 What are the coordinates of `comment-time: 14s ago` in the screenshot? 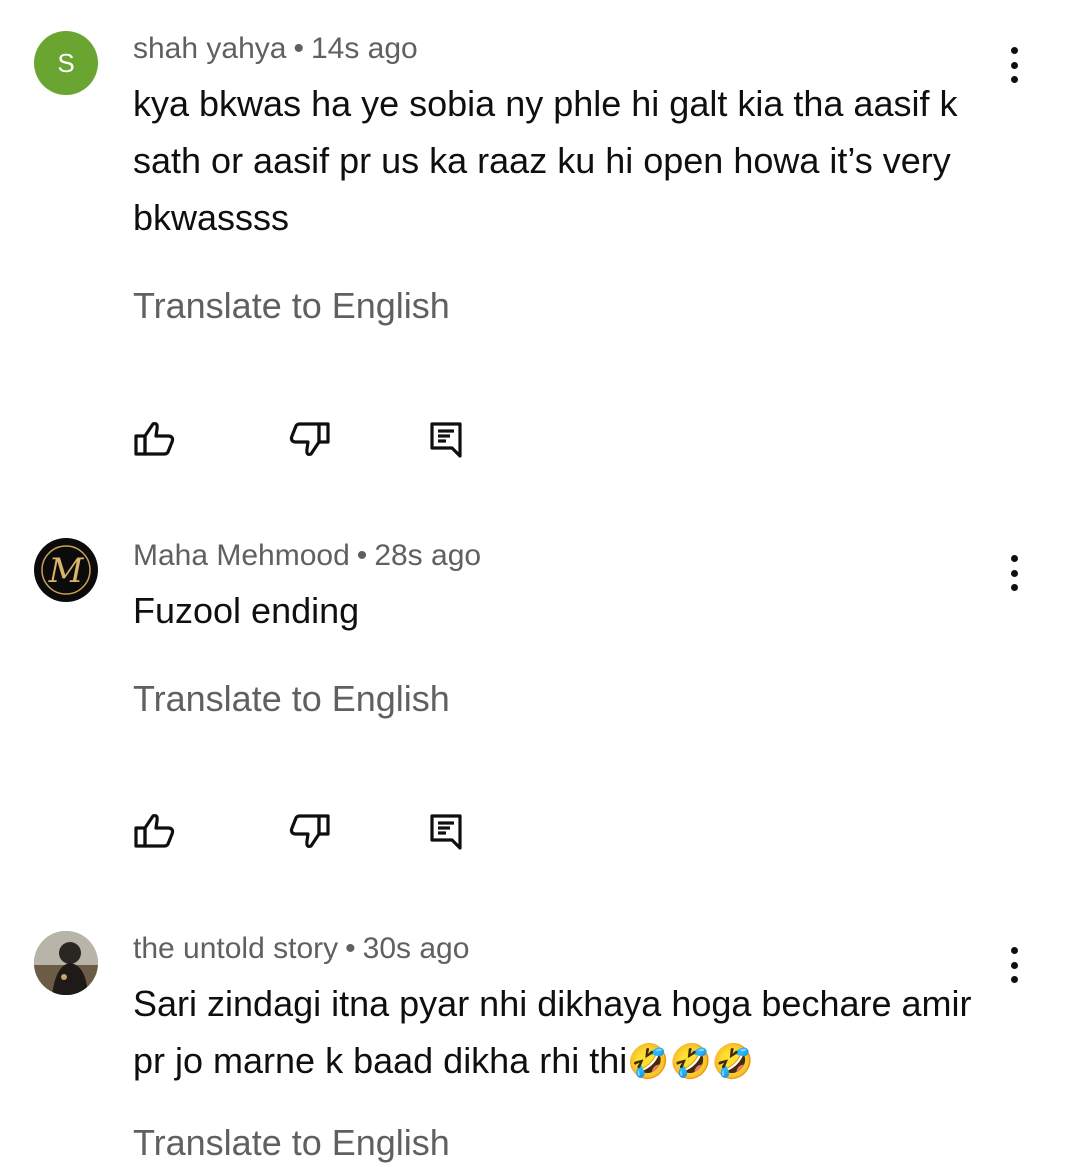 It's located at (364, 48).